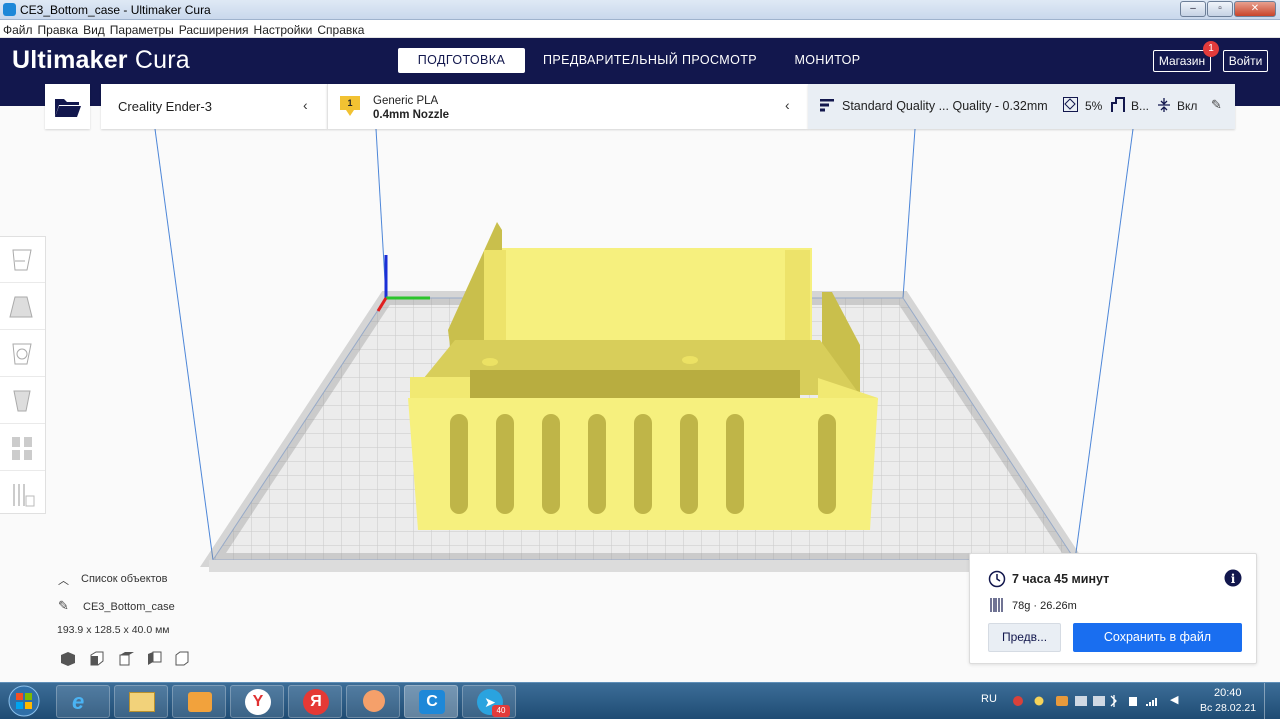 The height and width of the screenshot is (719, 1280). What do you see at coordinates (827, 105) in the screenshot?
I see `profile-icon` at bounding box center [827, 105].